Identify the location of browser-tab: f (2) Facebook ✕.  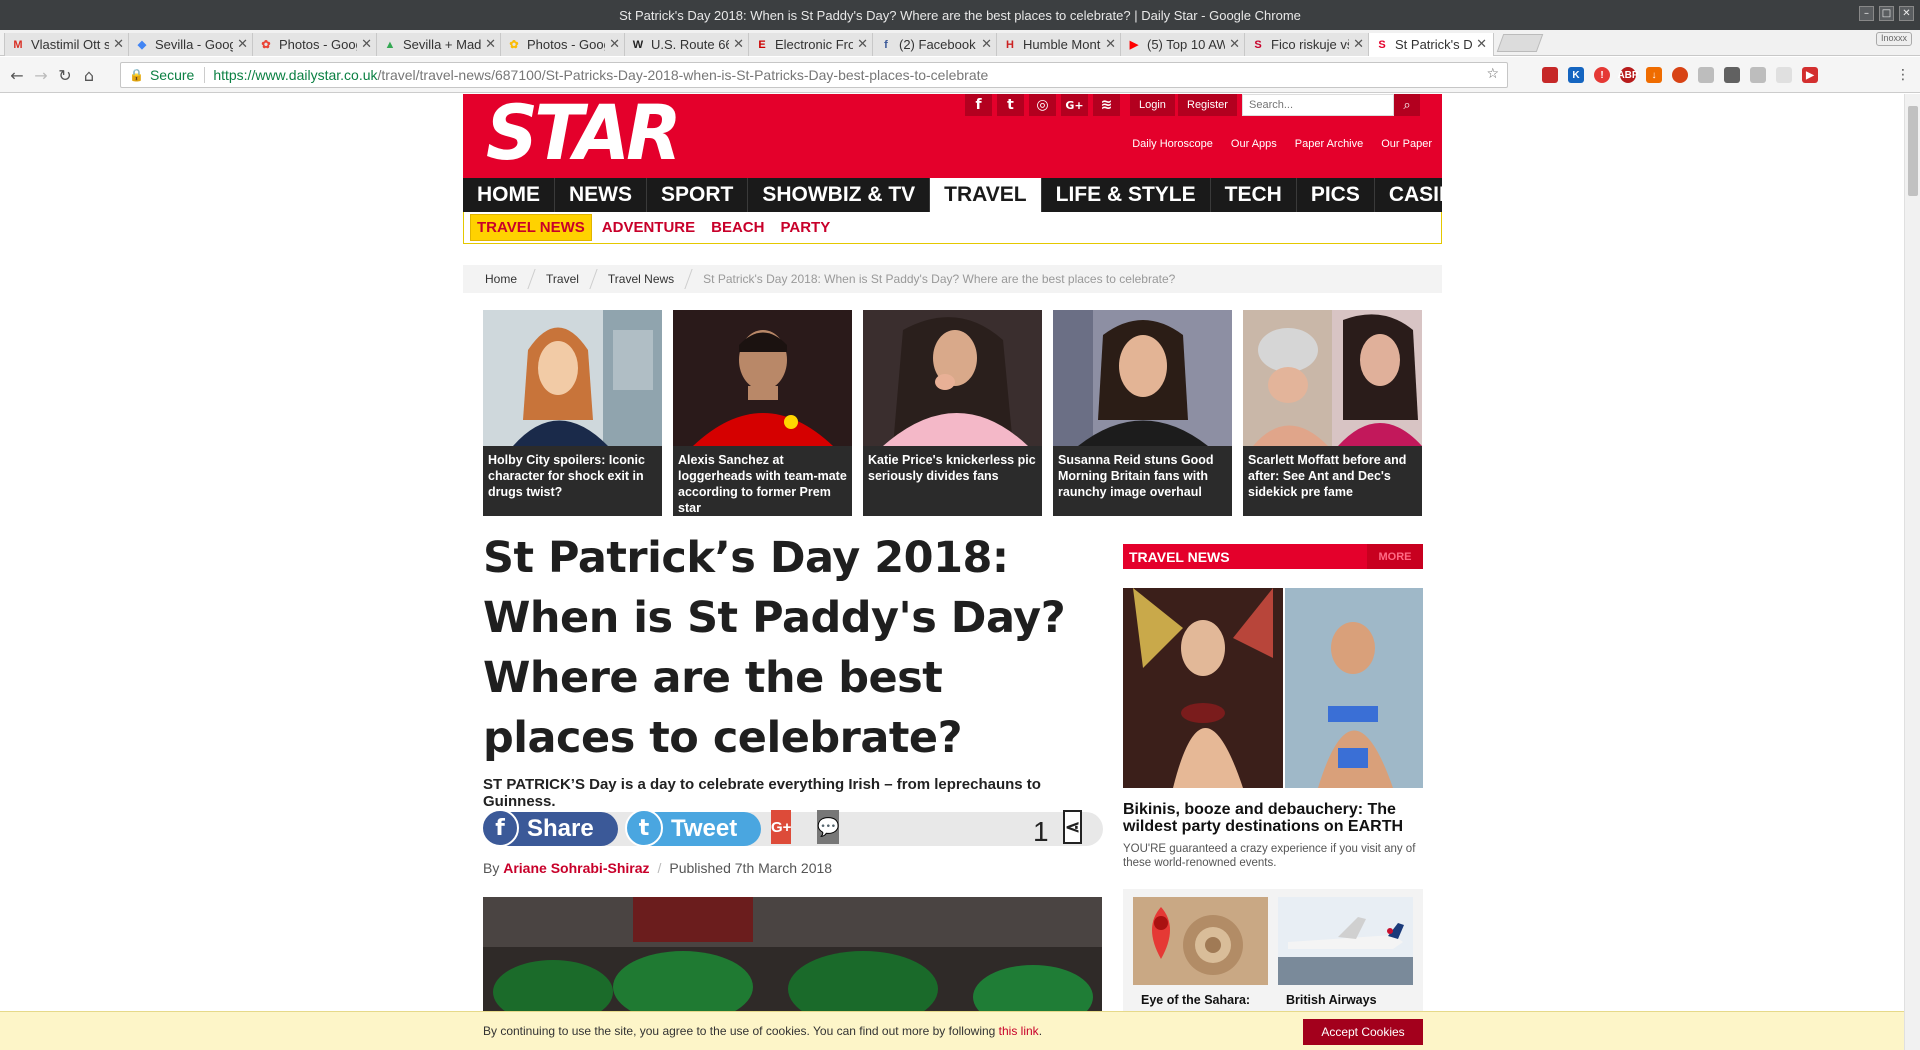
(935, 44).